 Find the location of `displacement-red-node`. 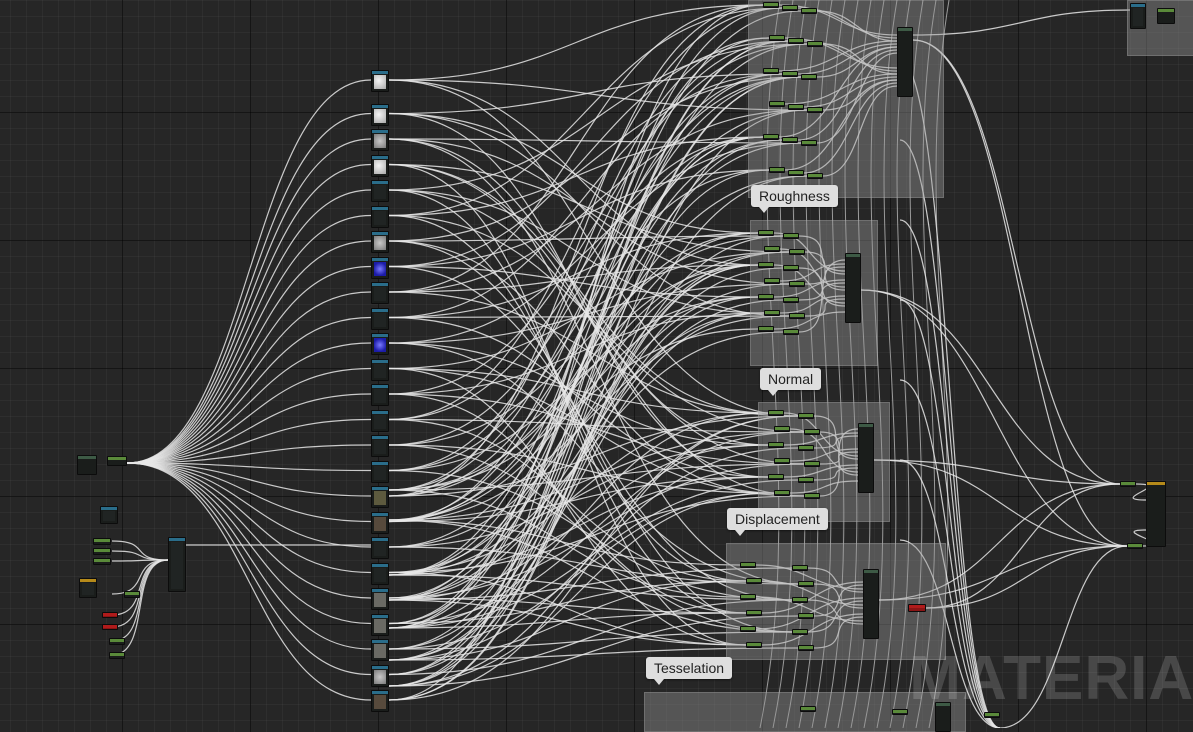

displacement-red-node is located at coordinates (917, 608).